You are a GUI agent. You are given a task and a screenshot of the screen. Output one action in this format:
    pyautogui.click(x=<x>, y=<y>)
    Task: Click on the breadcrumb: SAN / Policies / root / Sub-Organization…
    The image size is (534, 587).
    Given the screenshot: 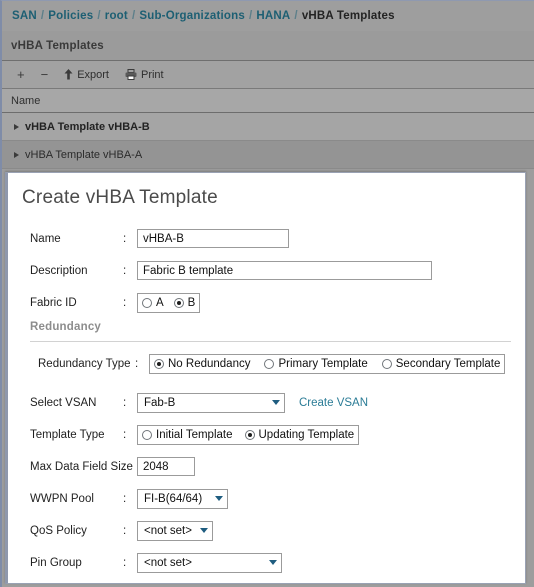 What is the action you would take?
    pyautogui.click(x=268, y=16)
    